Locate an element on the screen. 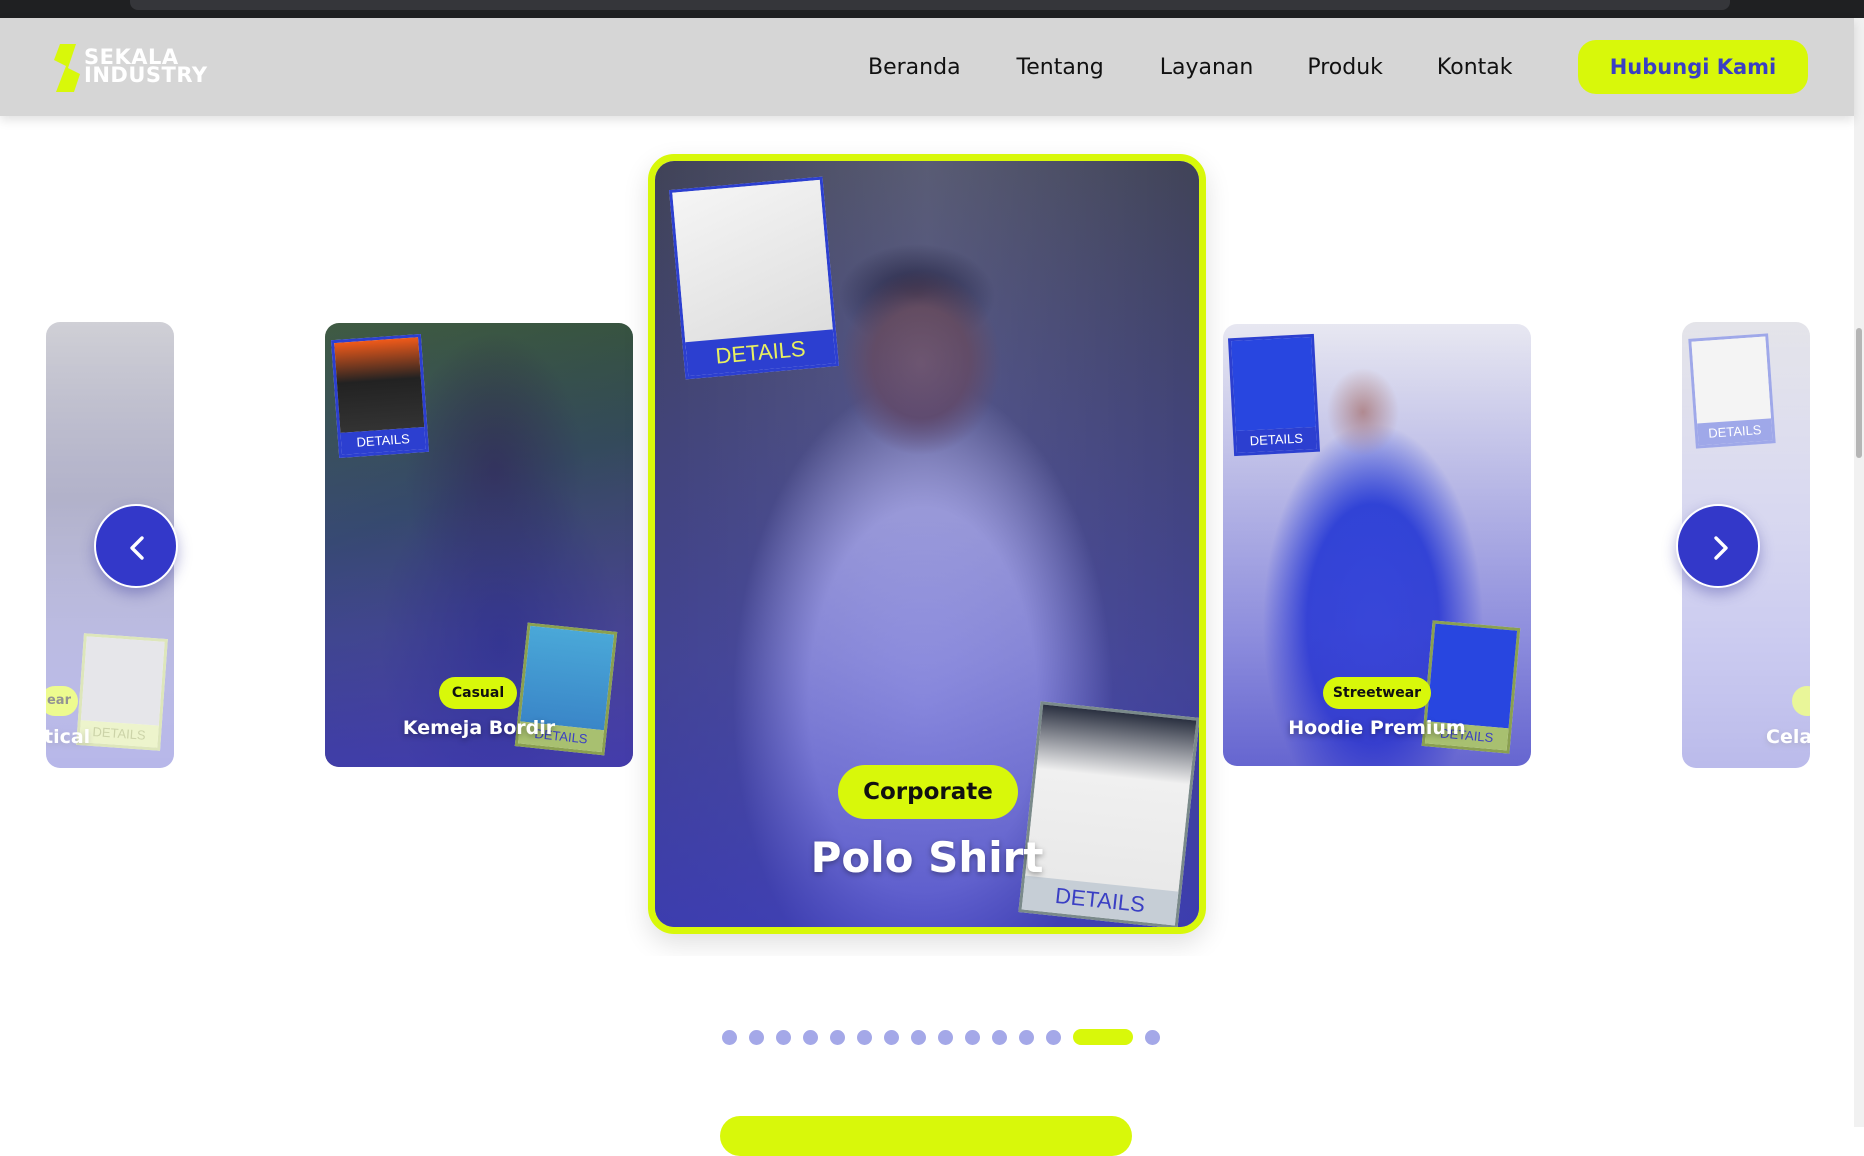 Image resolution: width=1864 pixels, height=1156 pixels. card-title: Kemeja Bordir is located at coordinates (479, 728).